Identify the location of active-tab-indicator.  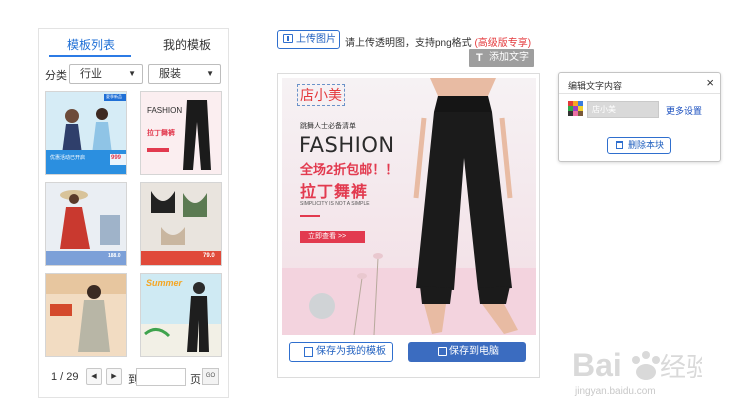
(90, 56).